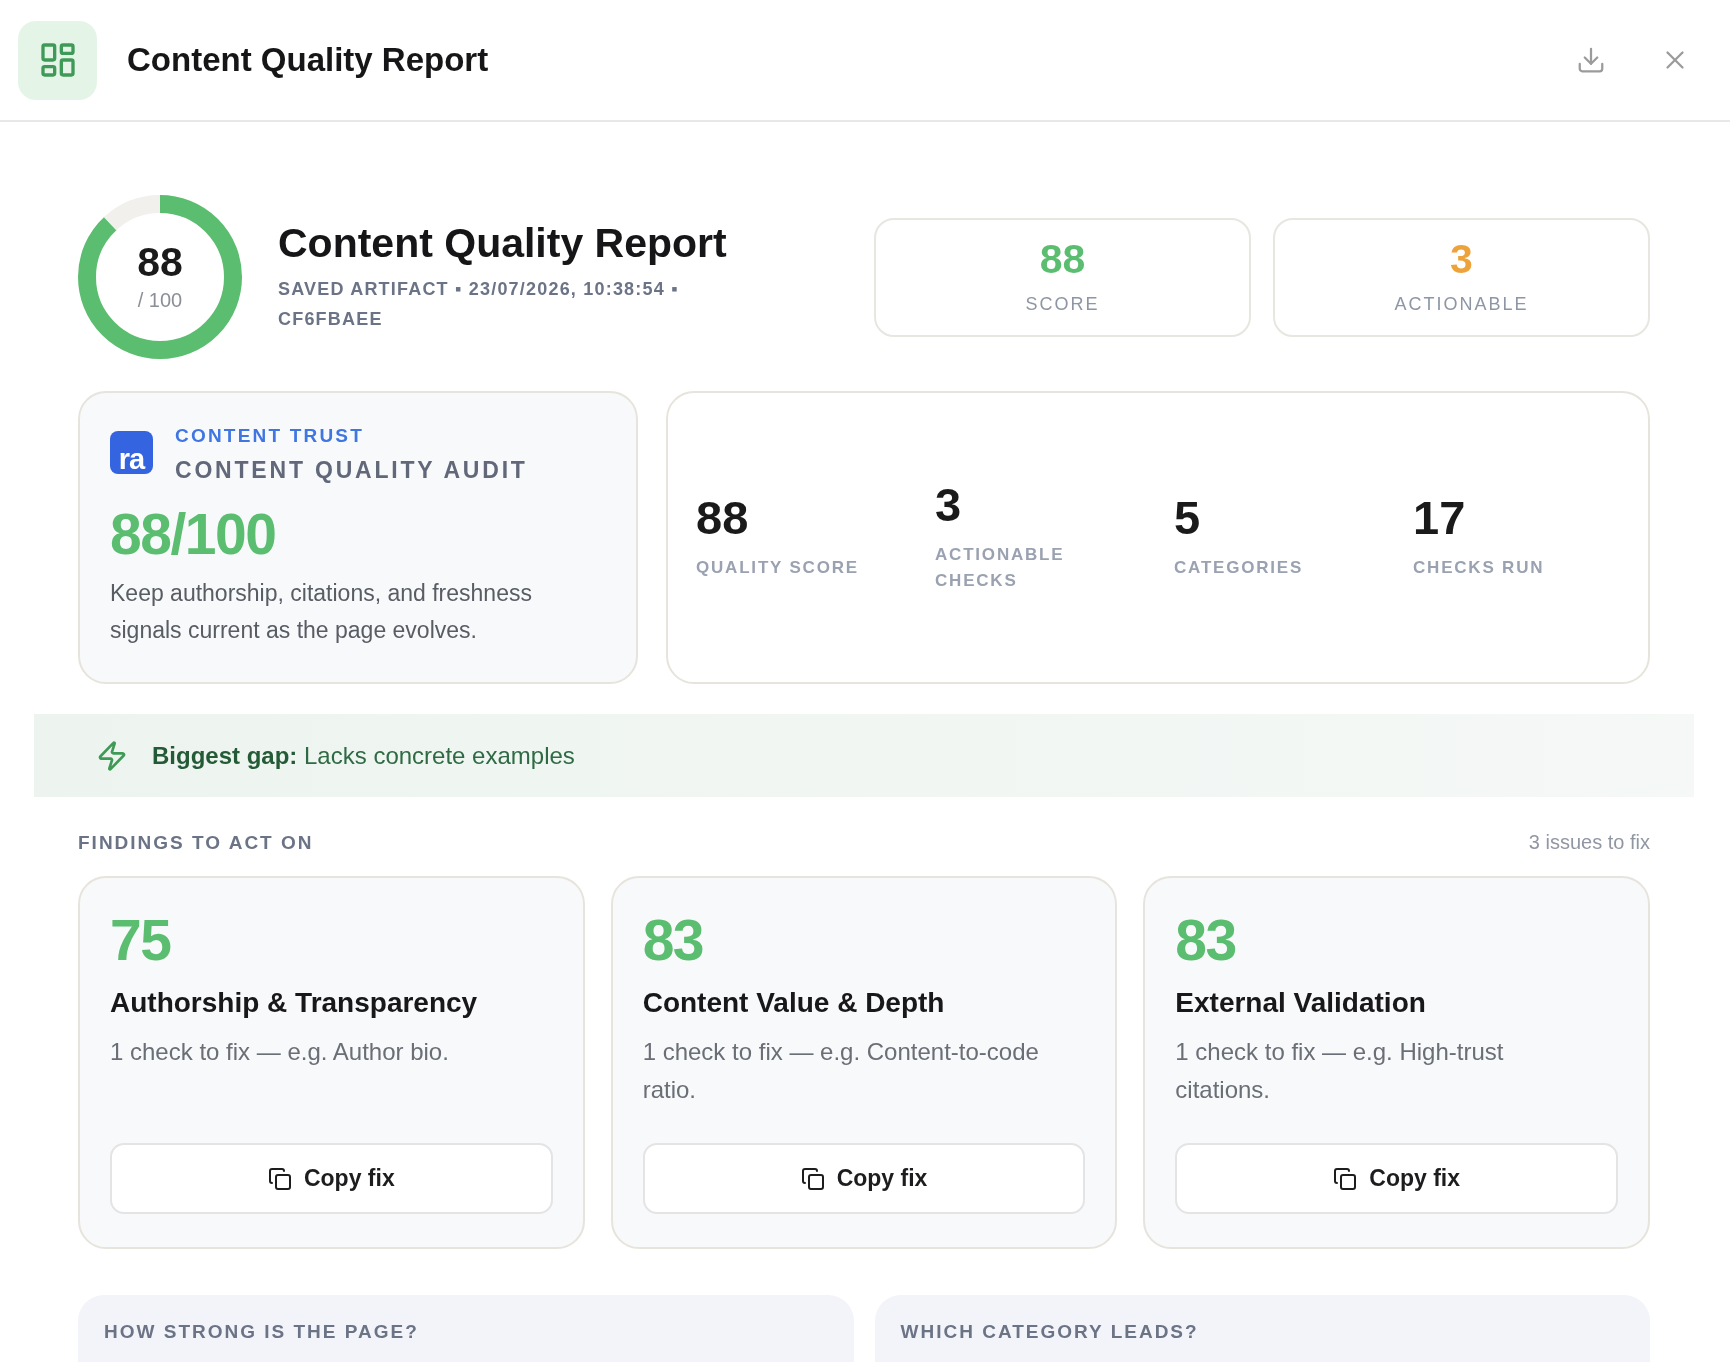  What do you see at coordinates (479, 304) in the screenshot?
I see `report-meta: SAVED ARTIFACT ▪ 23/07/2026, 10:38:54 ▪ CF6FBAEE` at bounding box center [479, 304].